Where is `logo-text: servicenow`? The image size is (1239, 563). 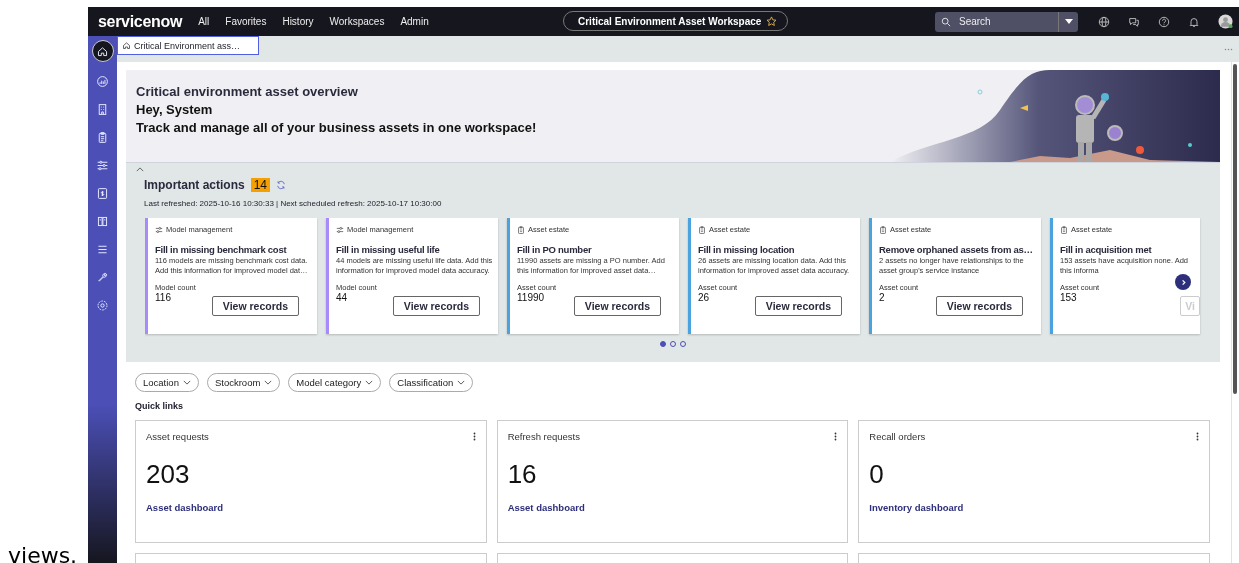
logo-text: servicenow is located at coordinates (140, 21).